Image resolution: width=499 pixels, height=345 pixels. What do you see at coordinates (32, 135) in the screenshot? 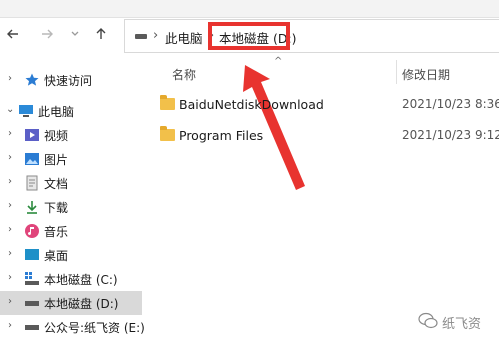
I see `video-icon` at bounding box center [32, 135].